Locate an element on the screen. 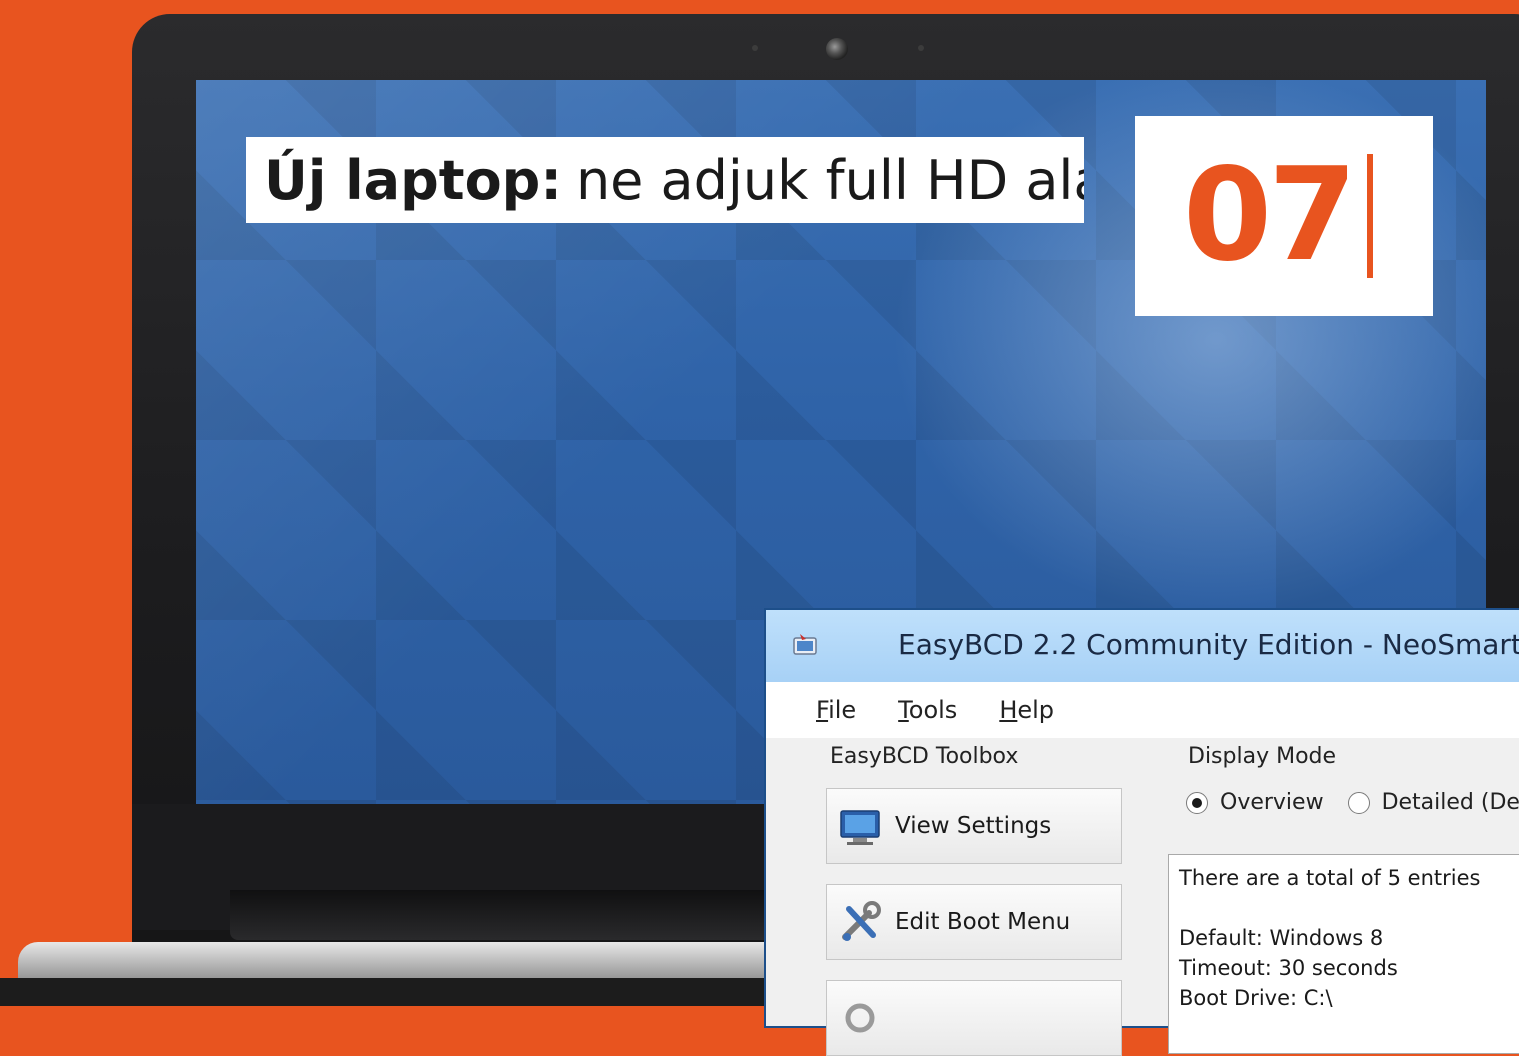  view-settings-label: View Settings is located at coordinates (973, 826).